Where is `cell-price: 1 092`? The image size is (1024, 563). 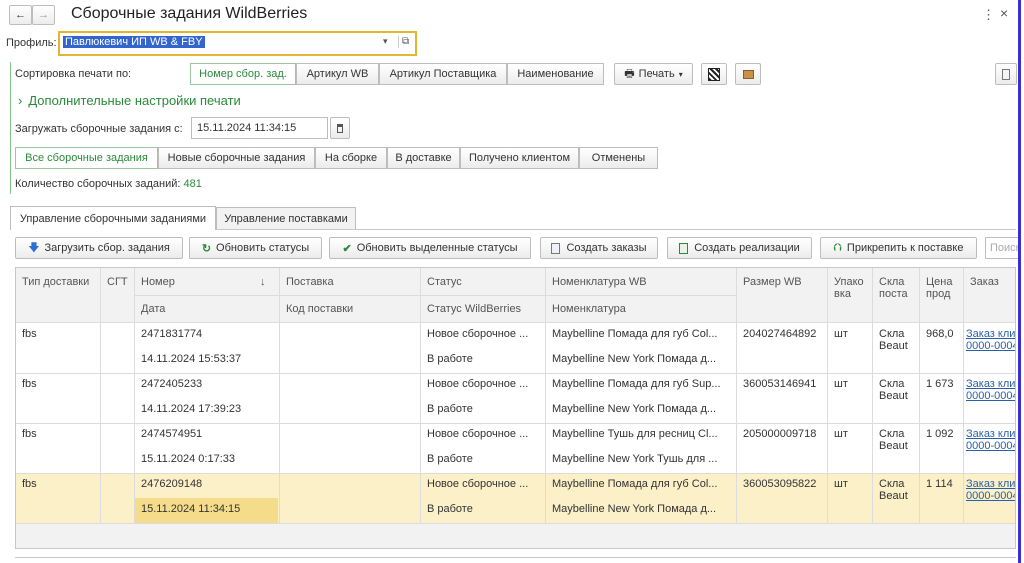
cell-price: 1 092 is located at coordinates (940, 434).